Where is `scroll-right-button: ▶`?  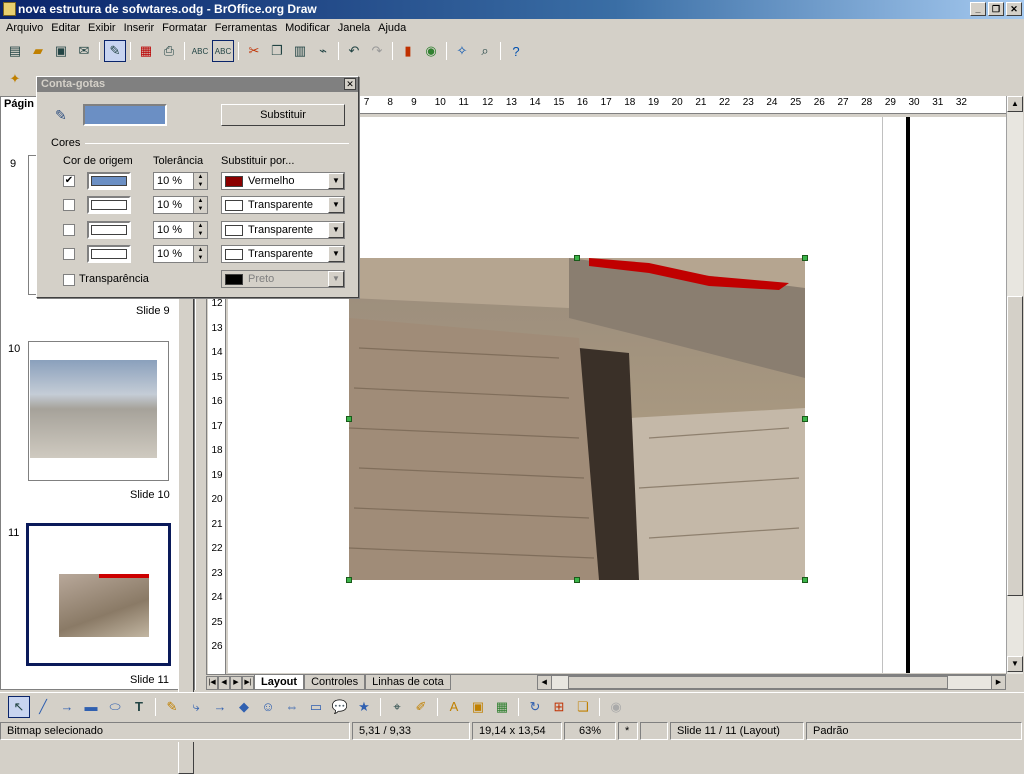
scroll-right-button: ▶ is located at coordinates (998, 682).